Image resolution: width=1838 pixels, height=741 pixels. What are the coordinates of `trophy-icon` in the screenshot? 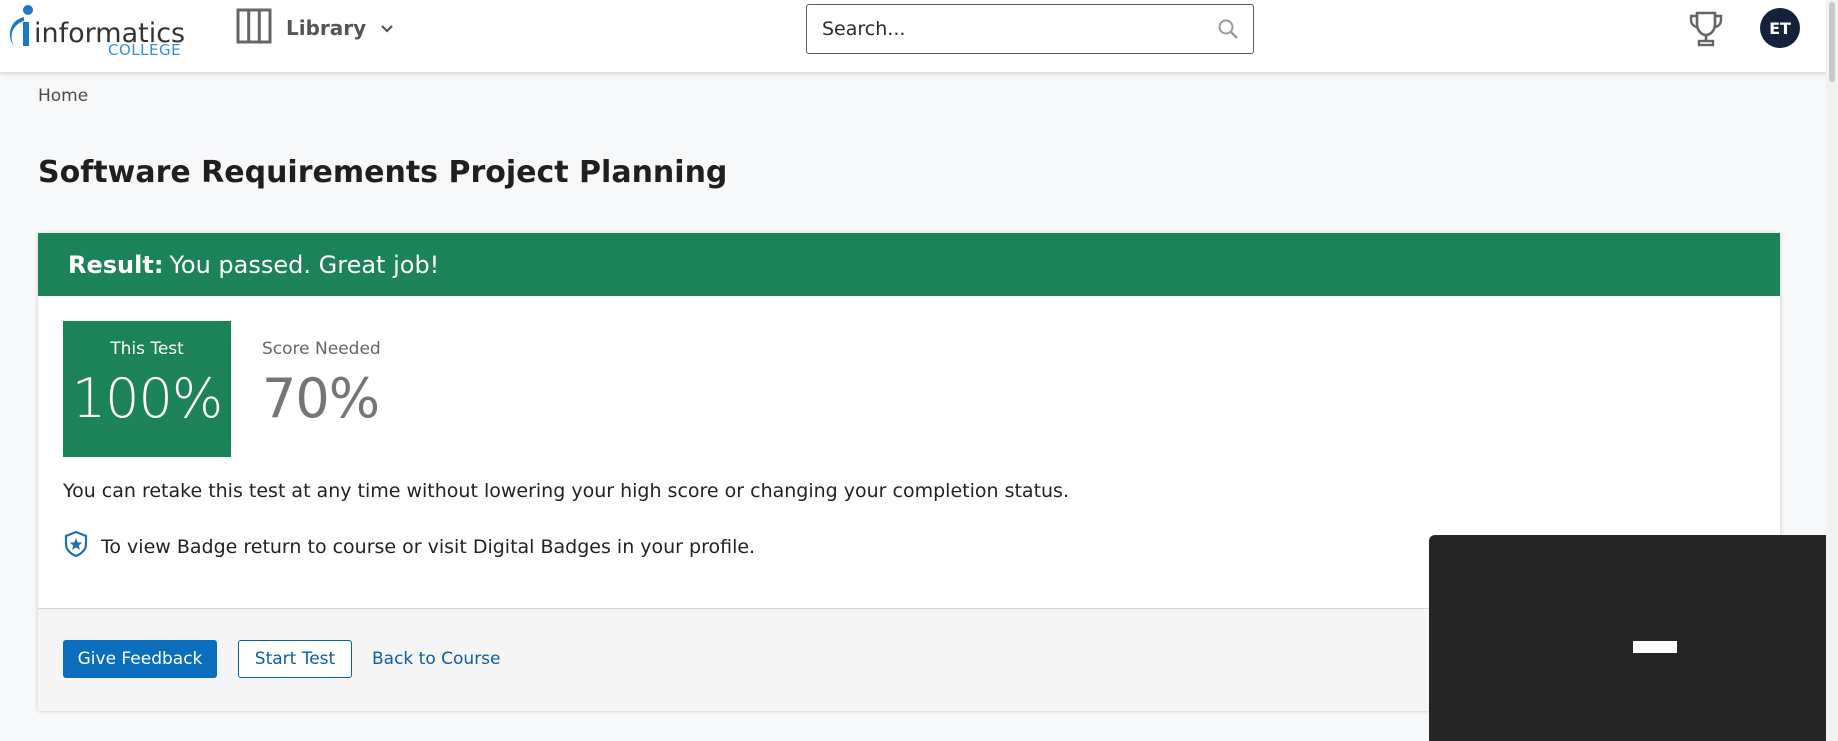 It's located at (1706, 31).